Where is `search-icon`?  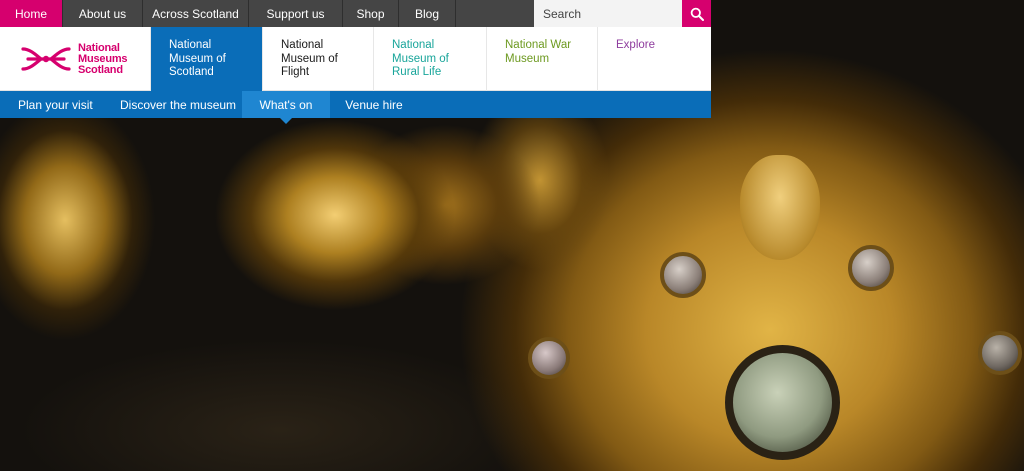 search-icon is located at coordinates (697, 14).